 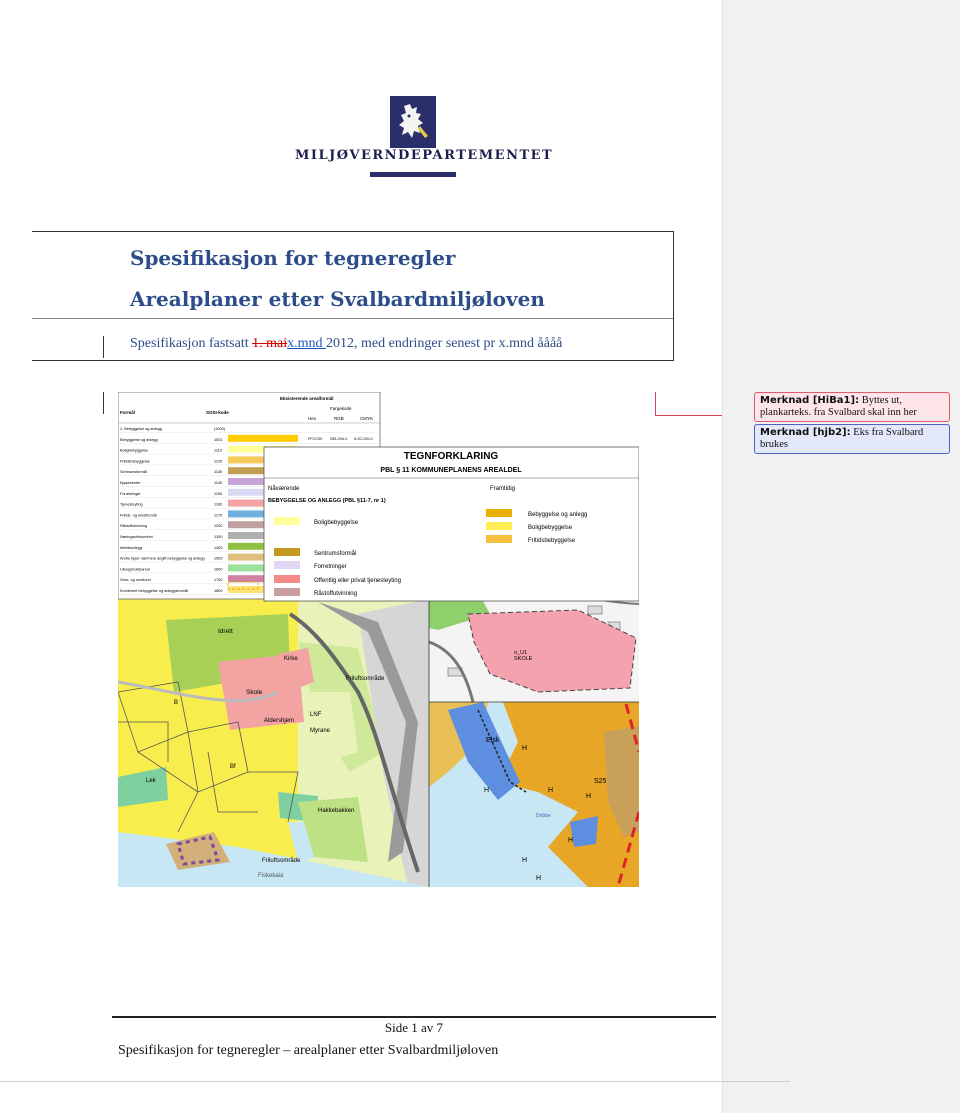 I want to click on legend-row-code: (1000), so click(x=220, y=429).